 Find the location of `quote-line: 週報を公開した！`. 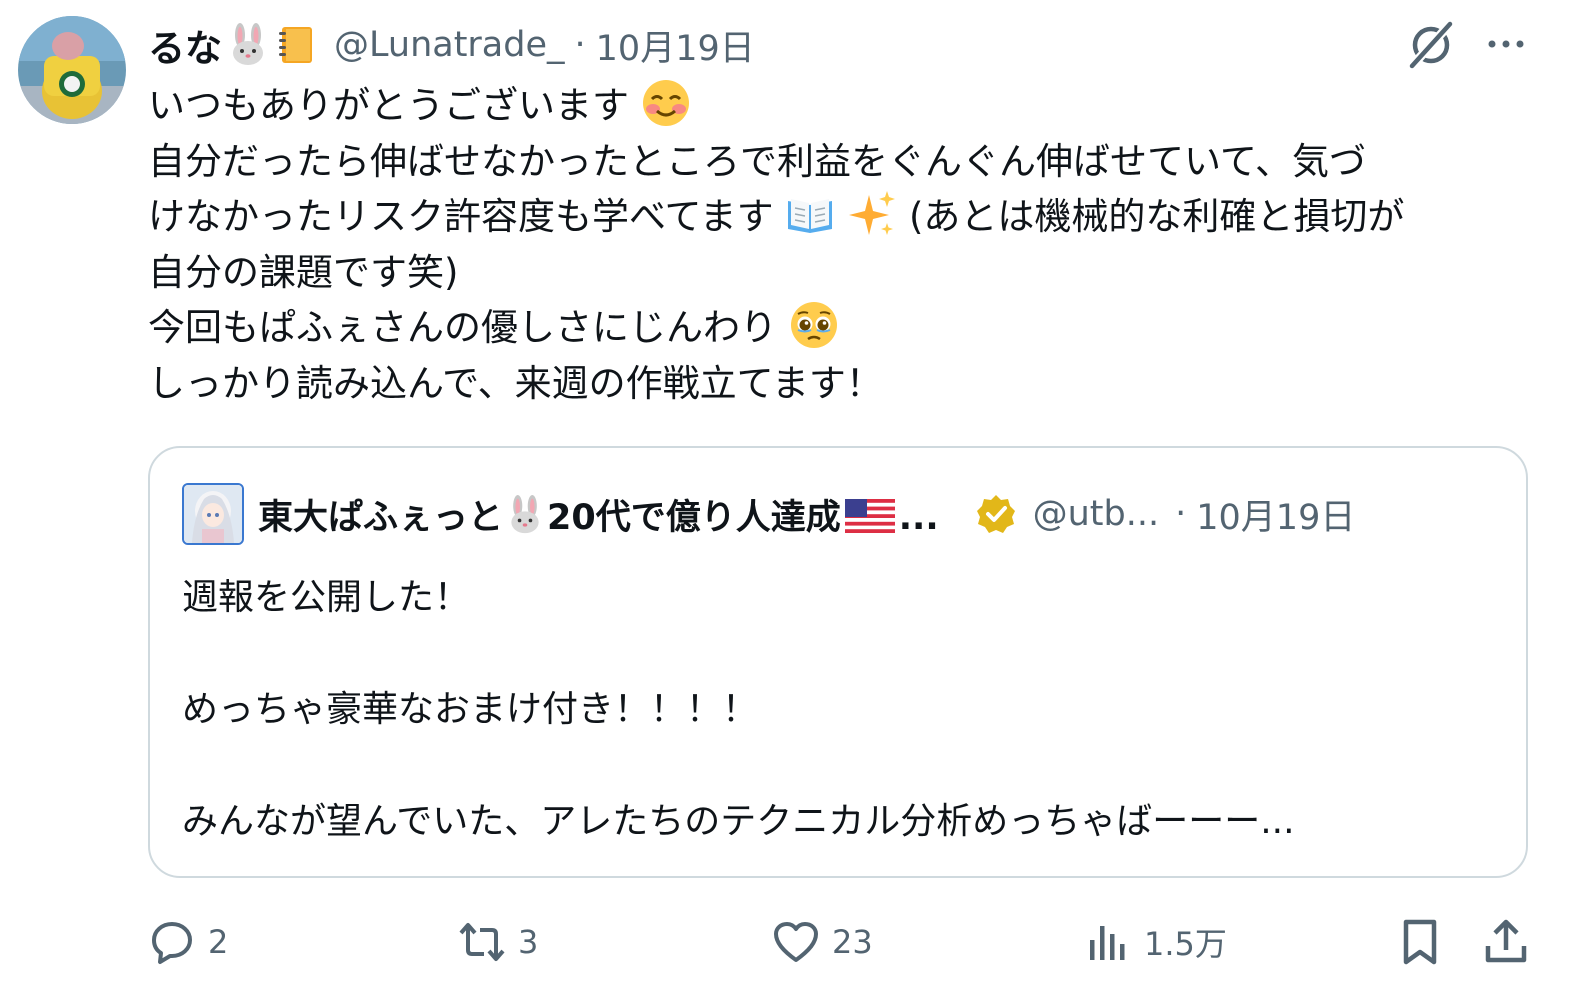

quote-line: 週報を公開した！ is located at coordinates (326, 597).